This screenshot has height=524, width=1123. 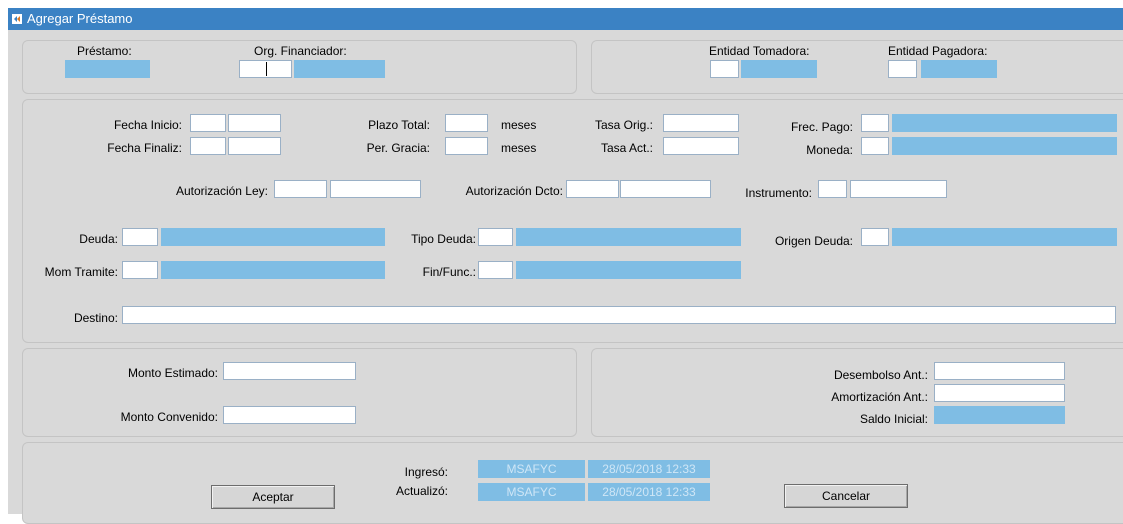 I want to click on text-cursor, so click(x=266, y=69).